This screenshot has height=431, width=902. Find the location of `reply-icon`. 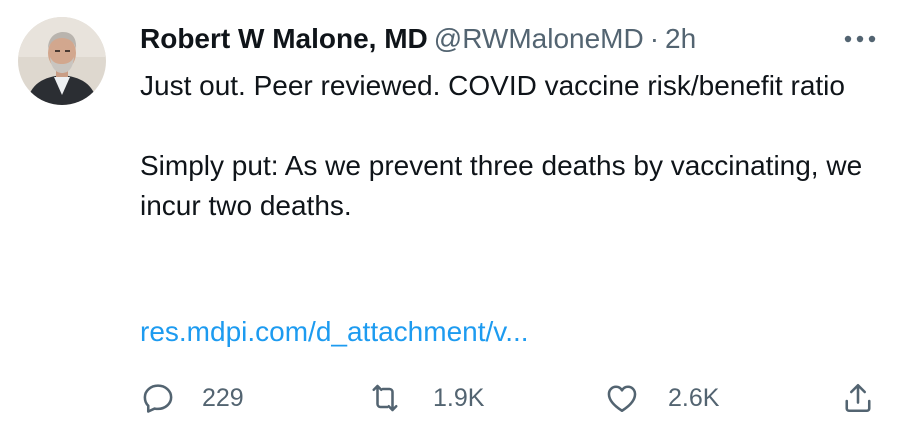

reply-icon is located at coordinates (158, 398).